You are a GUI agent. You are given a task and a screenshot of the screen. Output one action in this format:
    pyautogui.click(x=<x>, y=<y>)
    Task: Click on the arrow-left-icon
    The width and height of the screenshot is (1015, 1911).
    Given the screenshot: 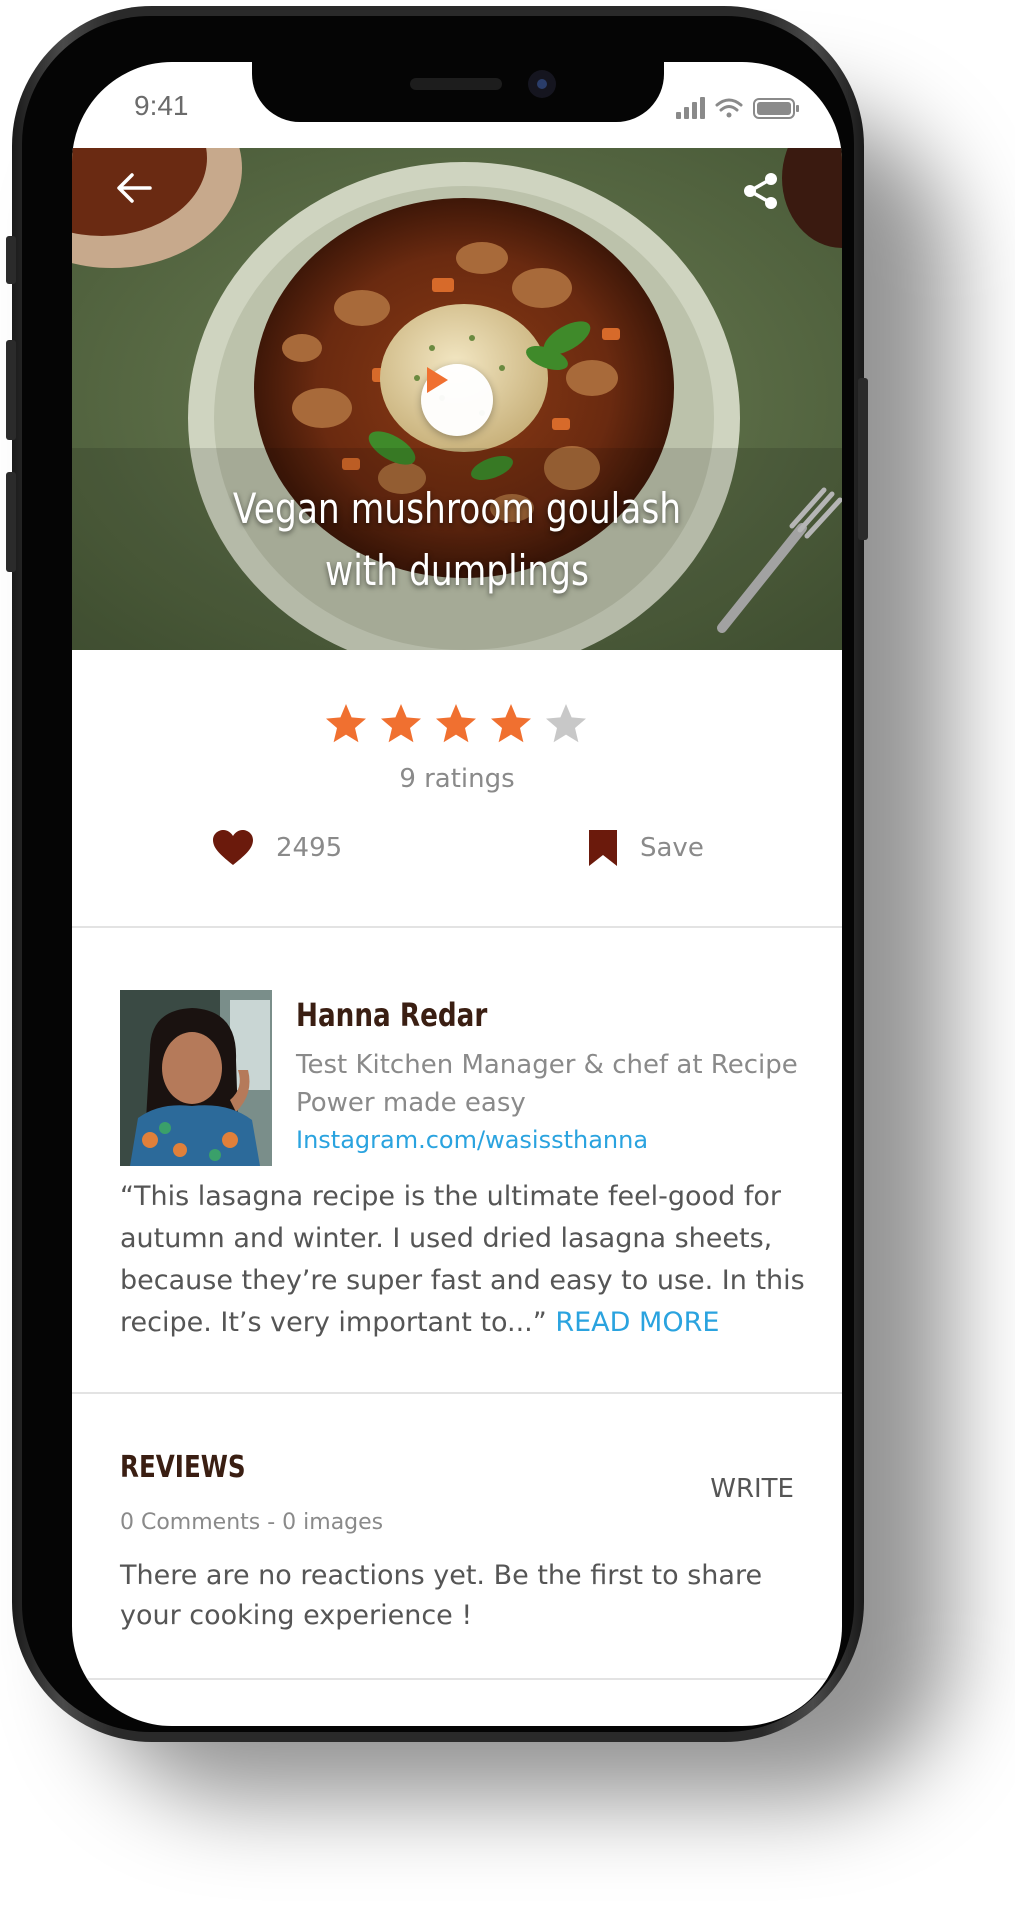 What is the action you would take?
    pyautogui.click(x=134, y=188)
    